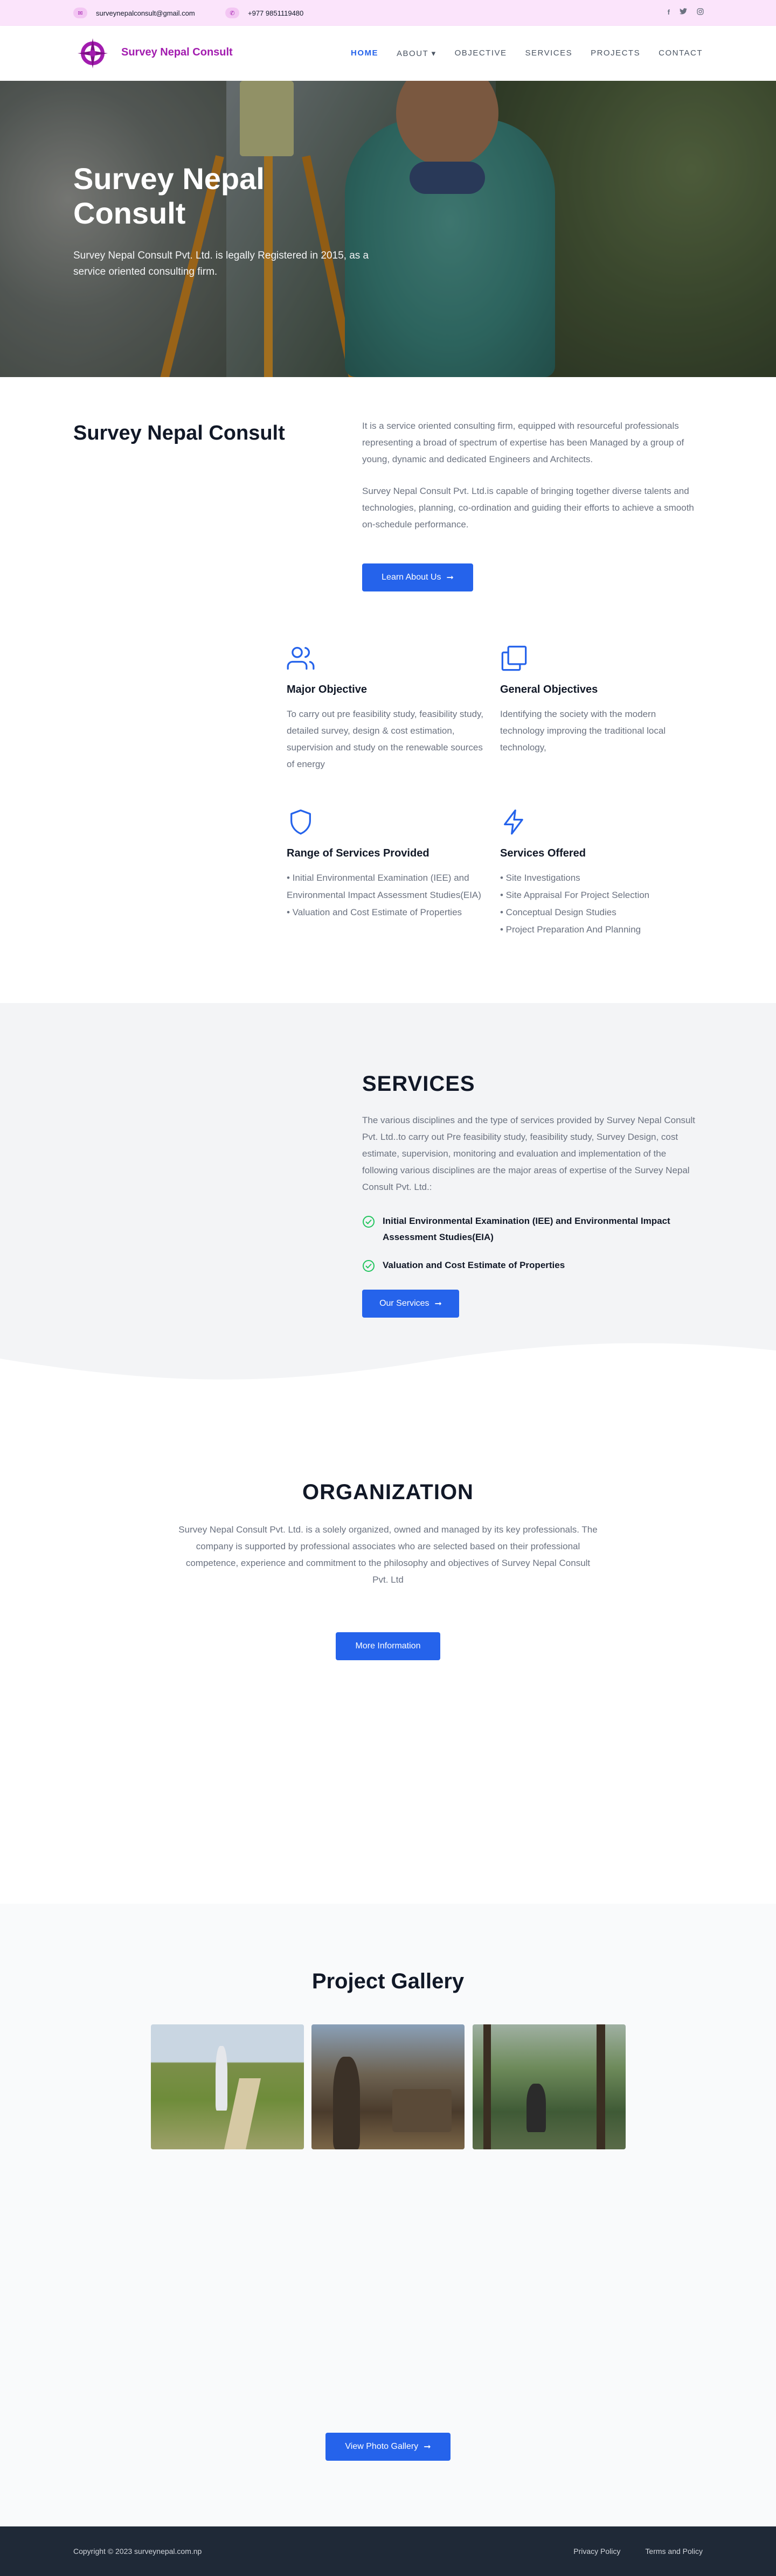 The height and width of the screenshot is (2576, 776). What do you see at coordinates (382, 2447) in the screenshot?
I see `button-label: View Photo Gallery` at bounding box center [382, 2447].